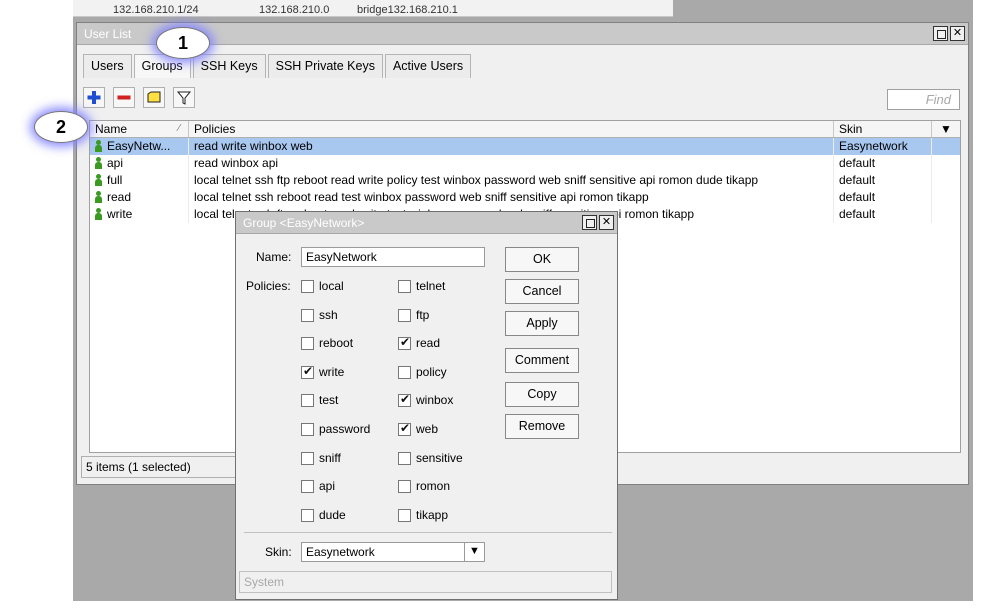 The width and height of the screenshot is (985, 610). Describe the element at coordinates (294, 10) in the screenshot. I see `bg-network: 132.168.210.0` at that location.